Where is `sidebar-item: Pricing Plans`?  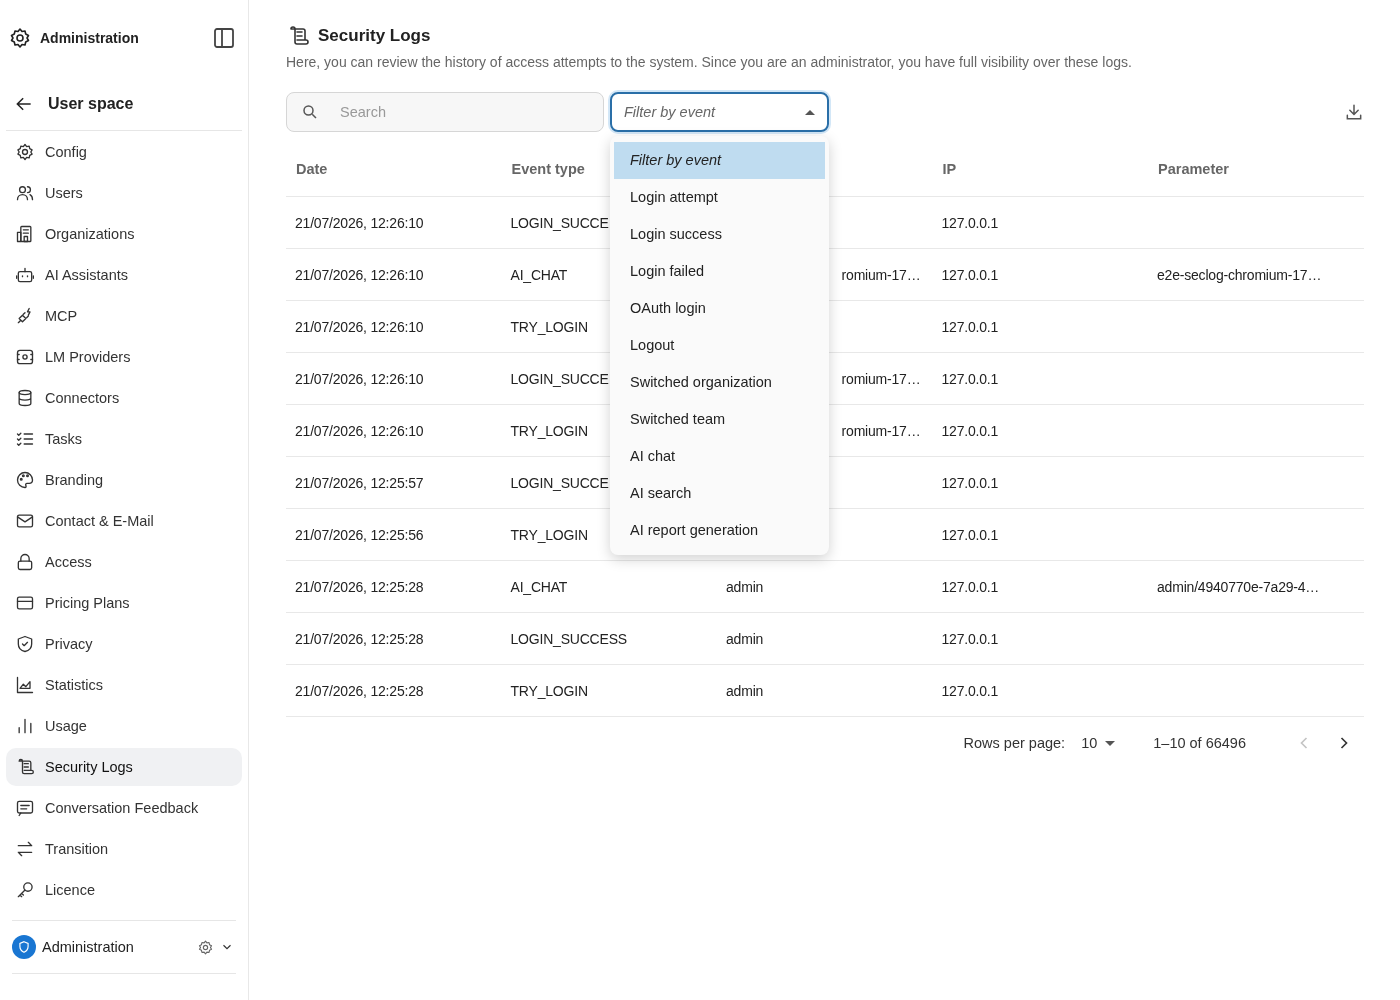 sidebar-item: Pricing Plans is located at coordinates (124, 603).